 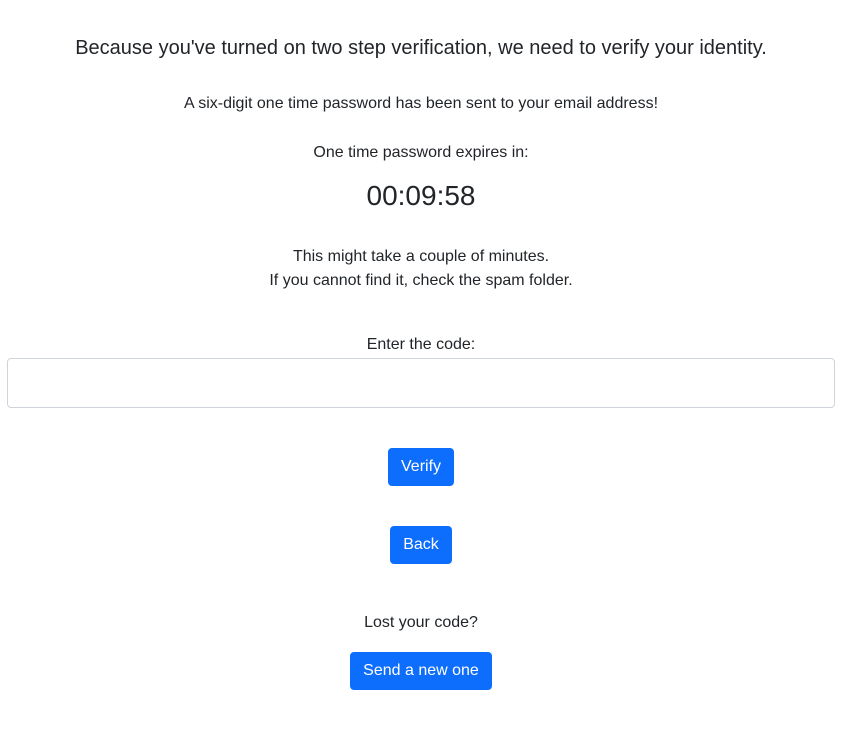 I want to click on expires-label: One time password expires in:, so click(x=421, y=152).